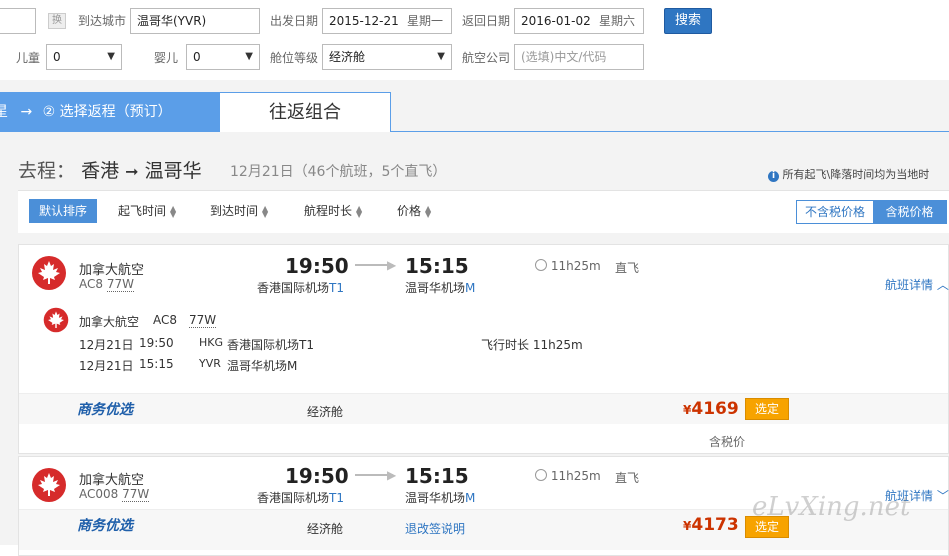 Image resolution: width=949 pixels, height=556 pixels. Describe the element at coordinates (234, 211) in the screenshot. I see `sort-arrive-label: 到达时间` at that location.